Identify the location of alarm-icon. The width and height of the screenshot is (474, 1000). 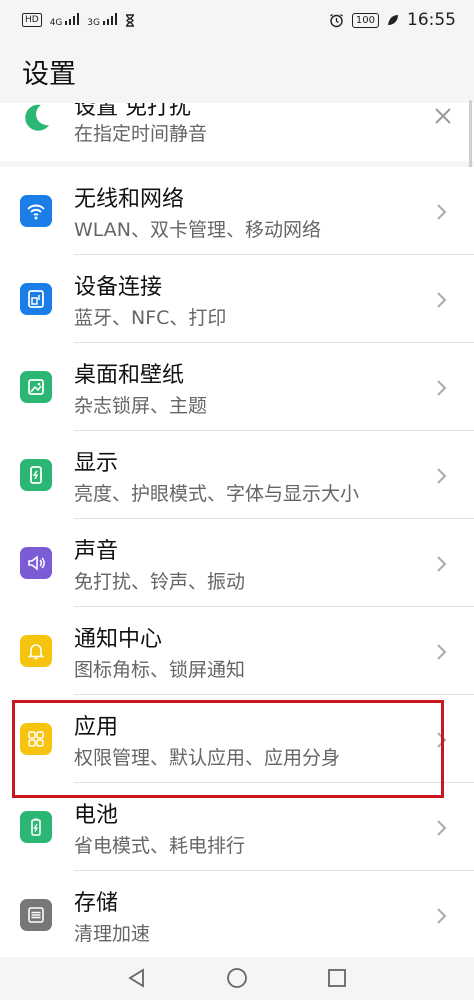
(336, 20).